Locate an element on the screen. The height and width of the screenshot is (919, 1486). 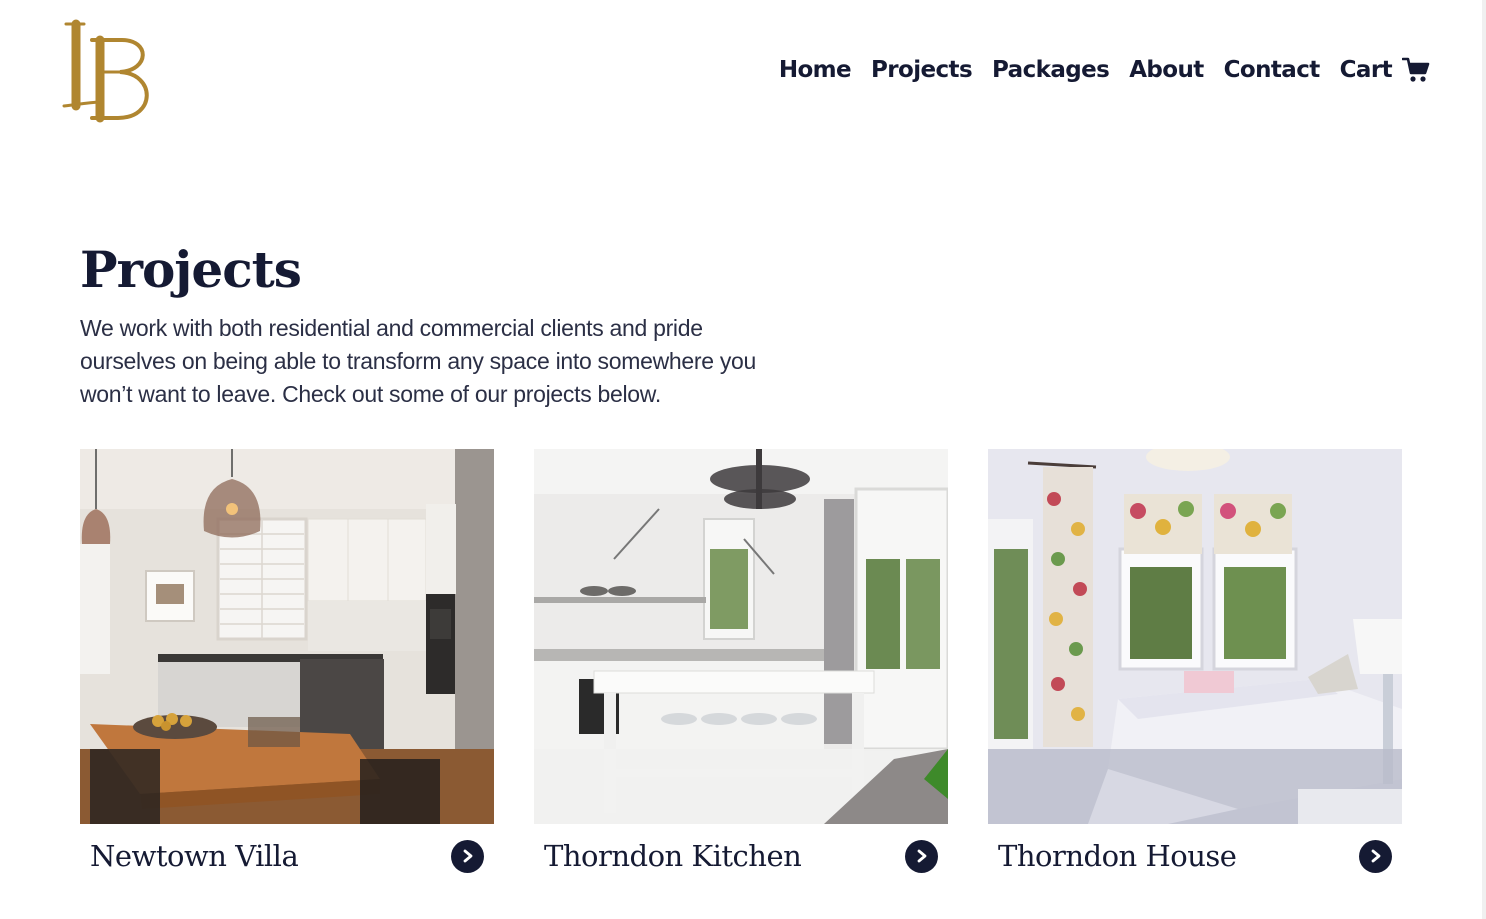
lb-monogram is located at coordinates (105, 71).